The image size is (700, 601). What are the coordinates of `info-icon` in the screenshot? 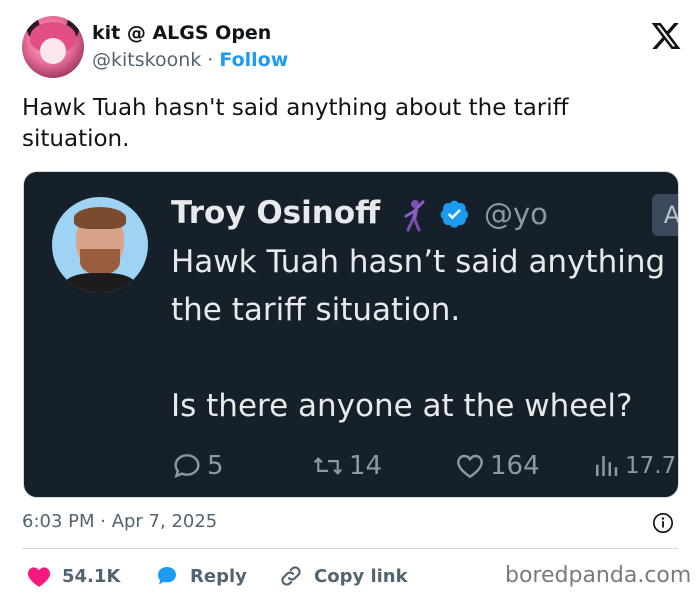 It's located at (663, 523).